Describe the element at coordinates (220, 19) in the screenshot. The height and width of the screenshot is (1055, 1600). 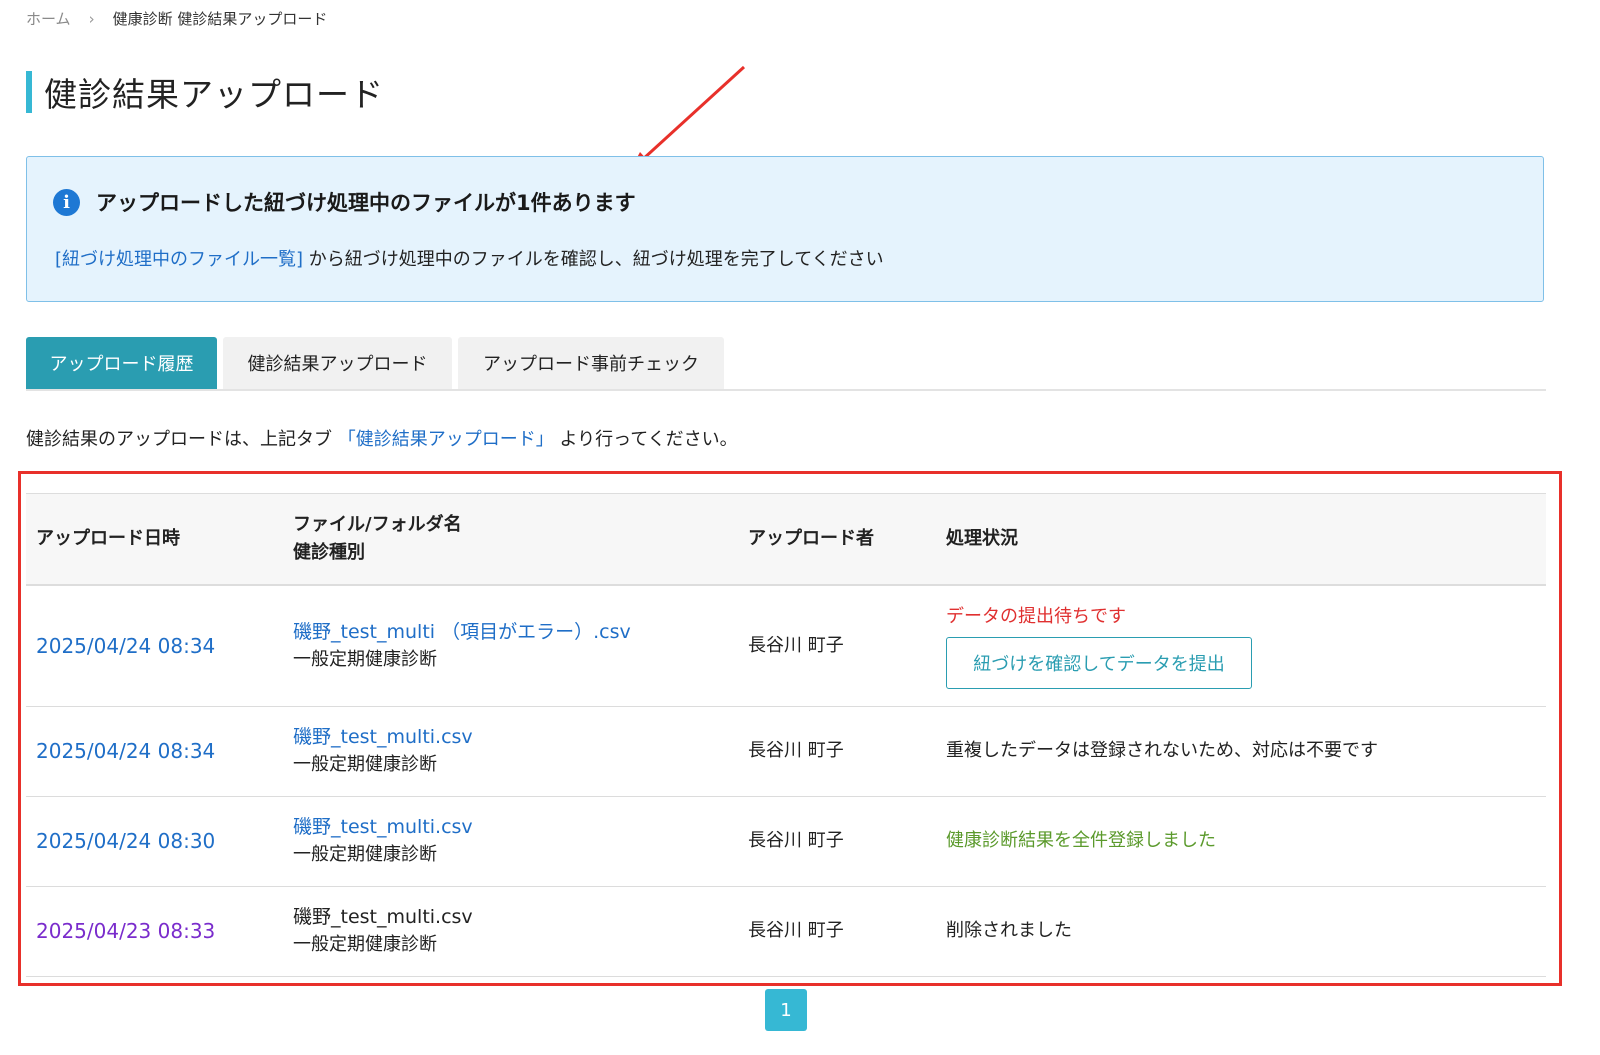
I see `breadcrumb-current: 健康診断 健診結果アップロード` at that location.